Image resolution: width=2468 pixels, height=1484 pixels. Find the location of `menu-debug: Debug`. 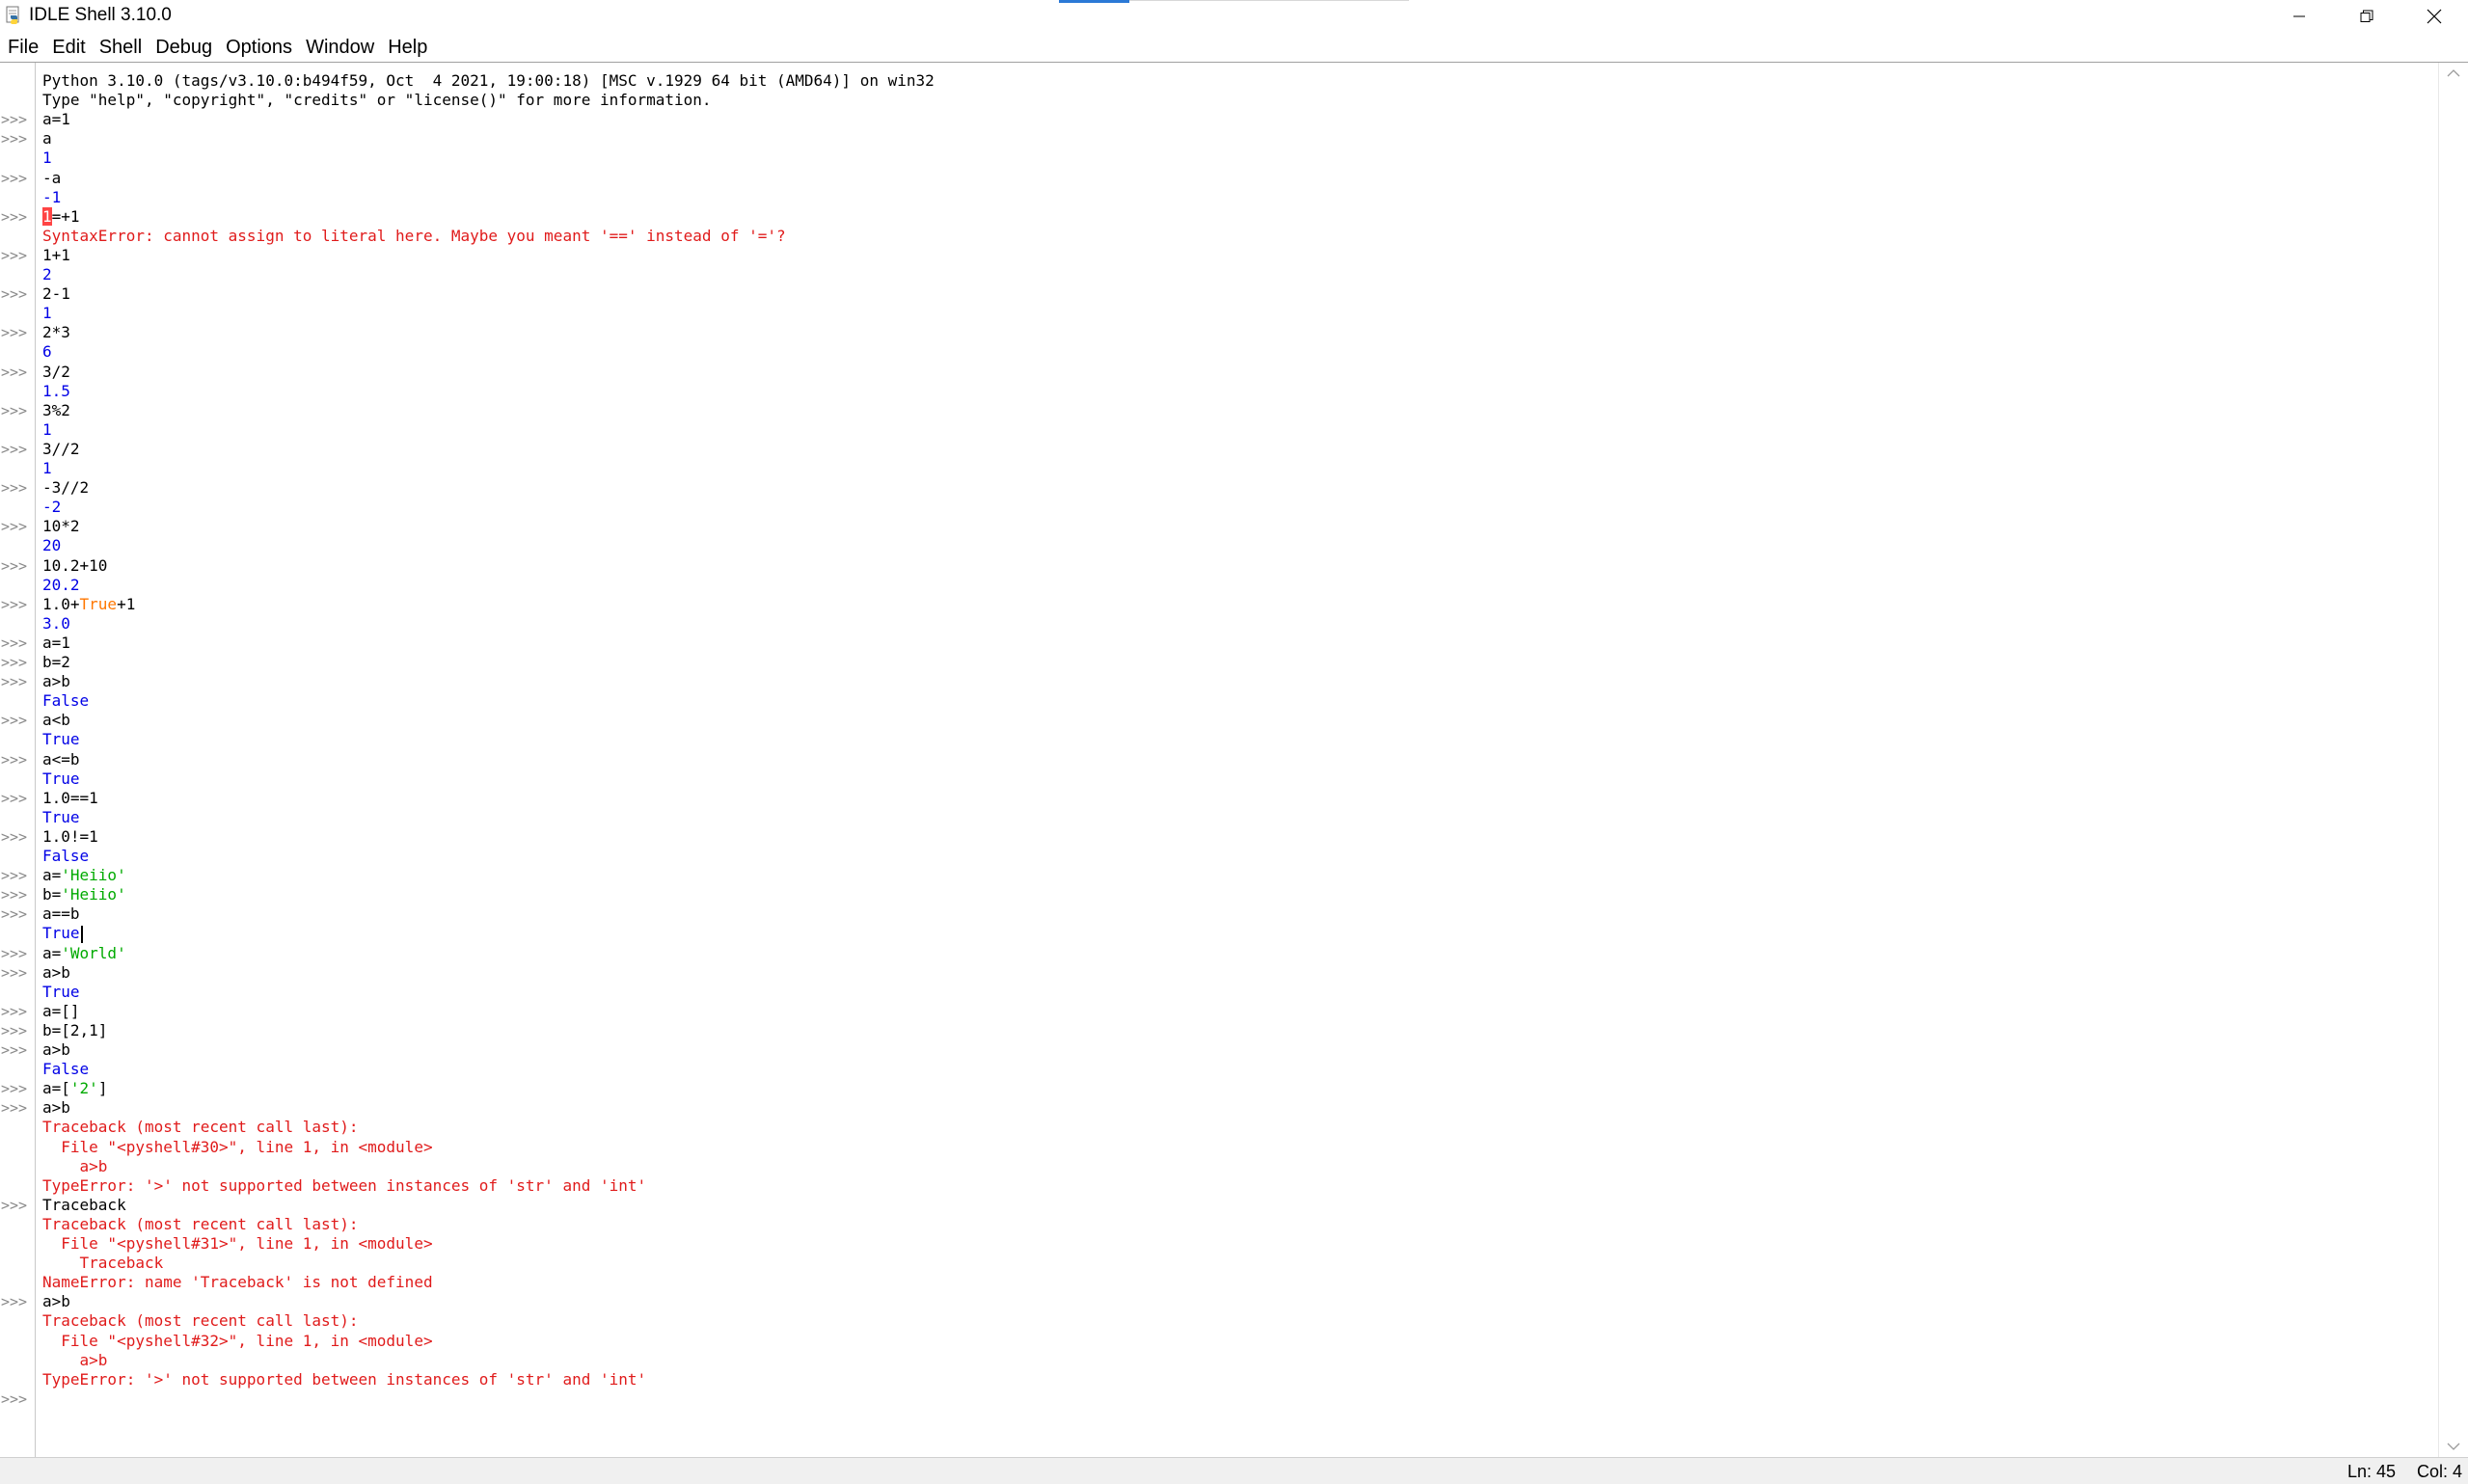

menu-debug: Debug is located at coordinates (184, 47).